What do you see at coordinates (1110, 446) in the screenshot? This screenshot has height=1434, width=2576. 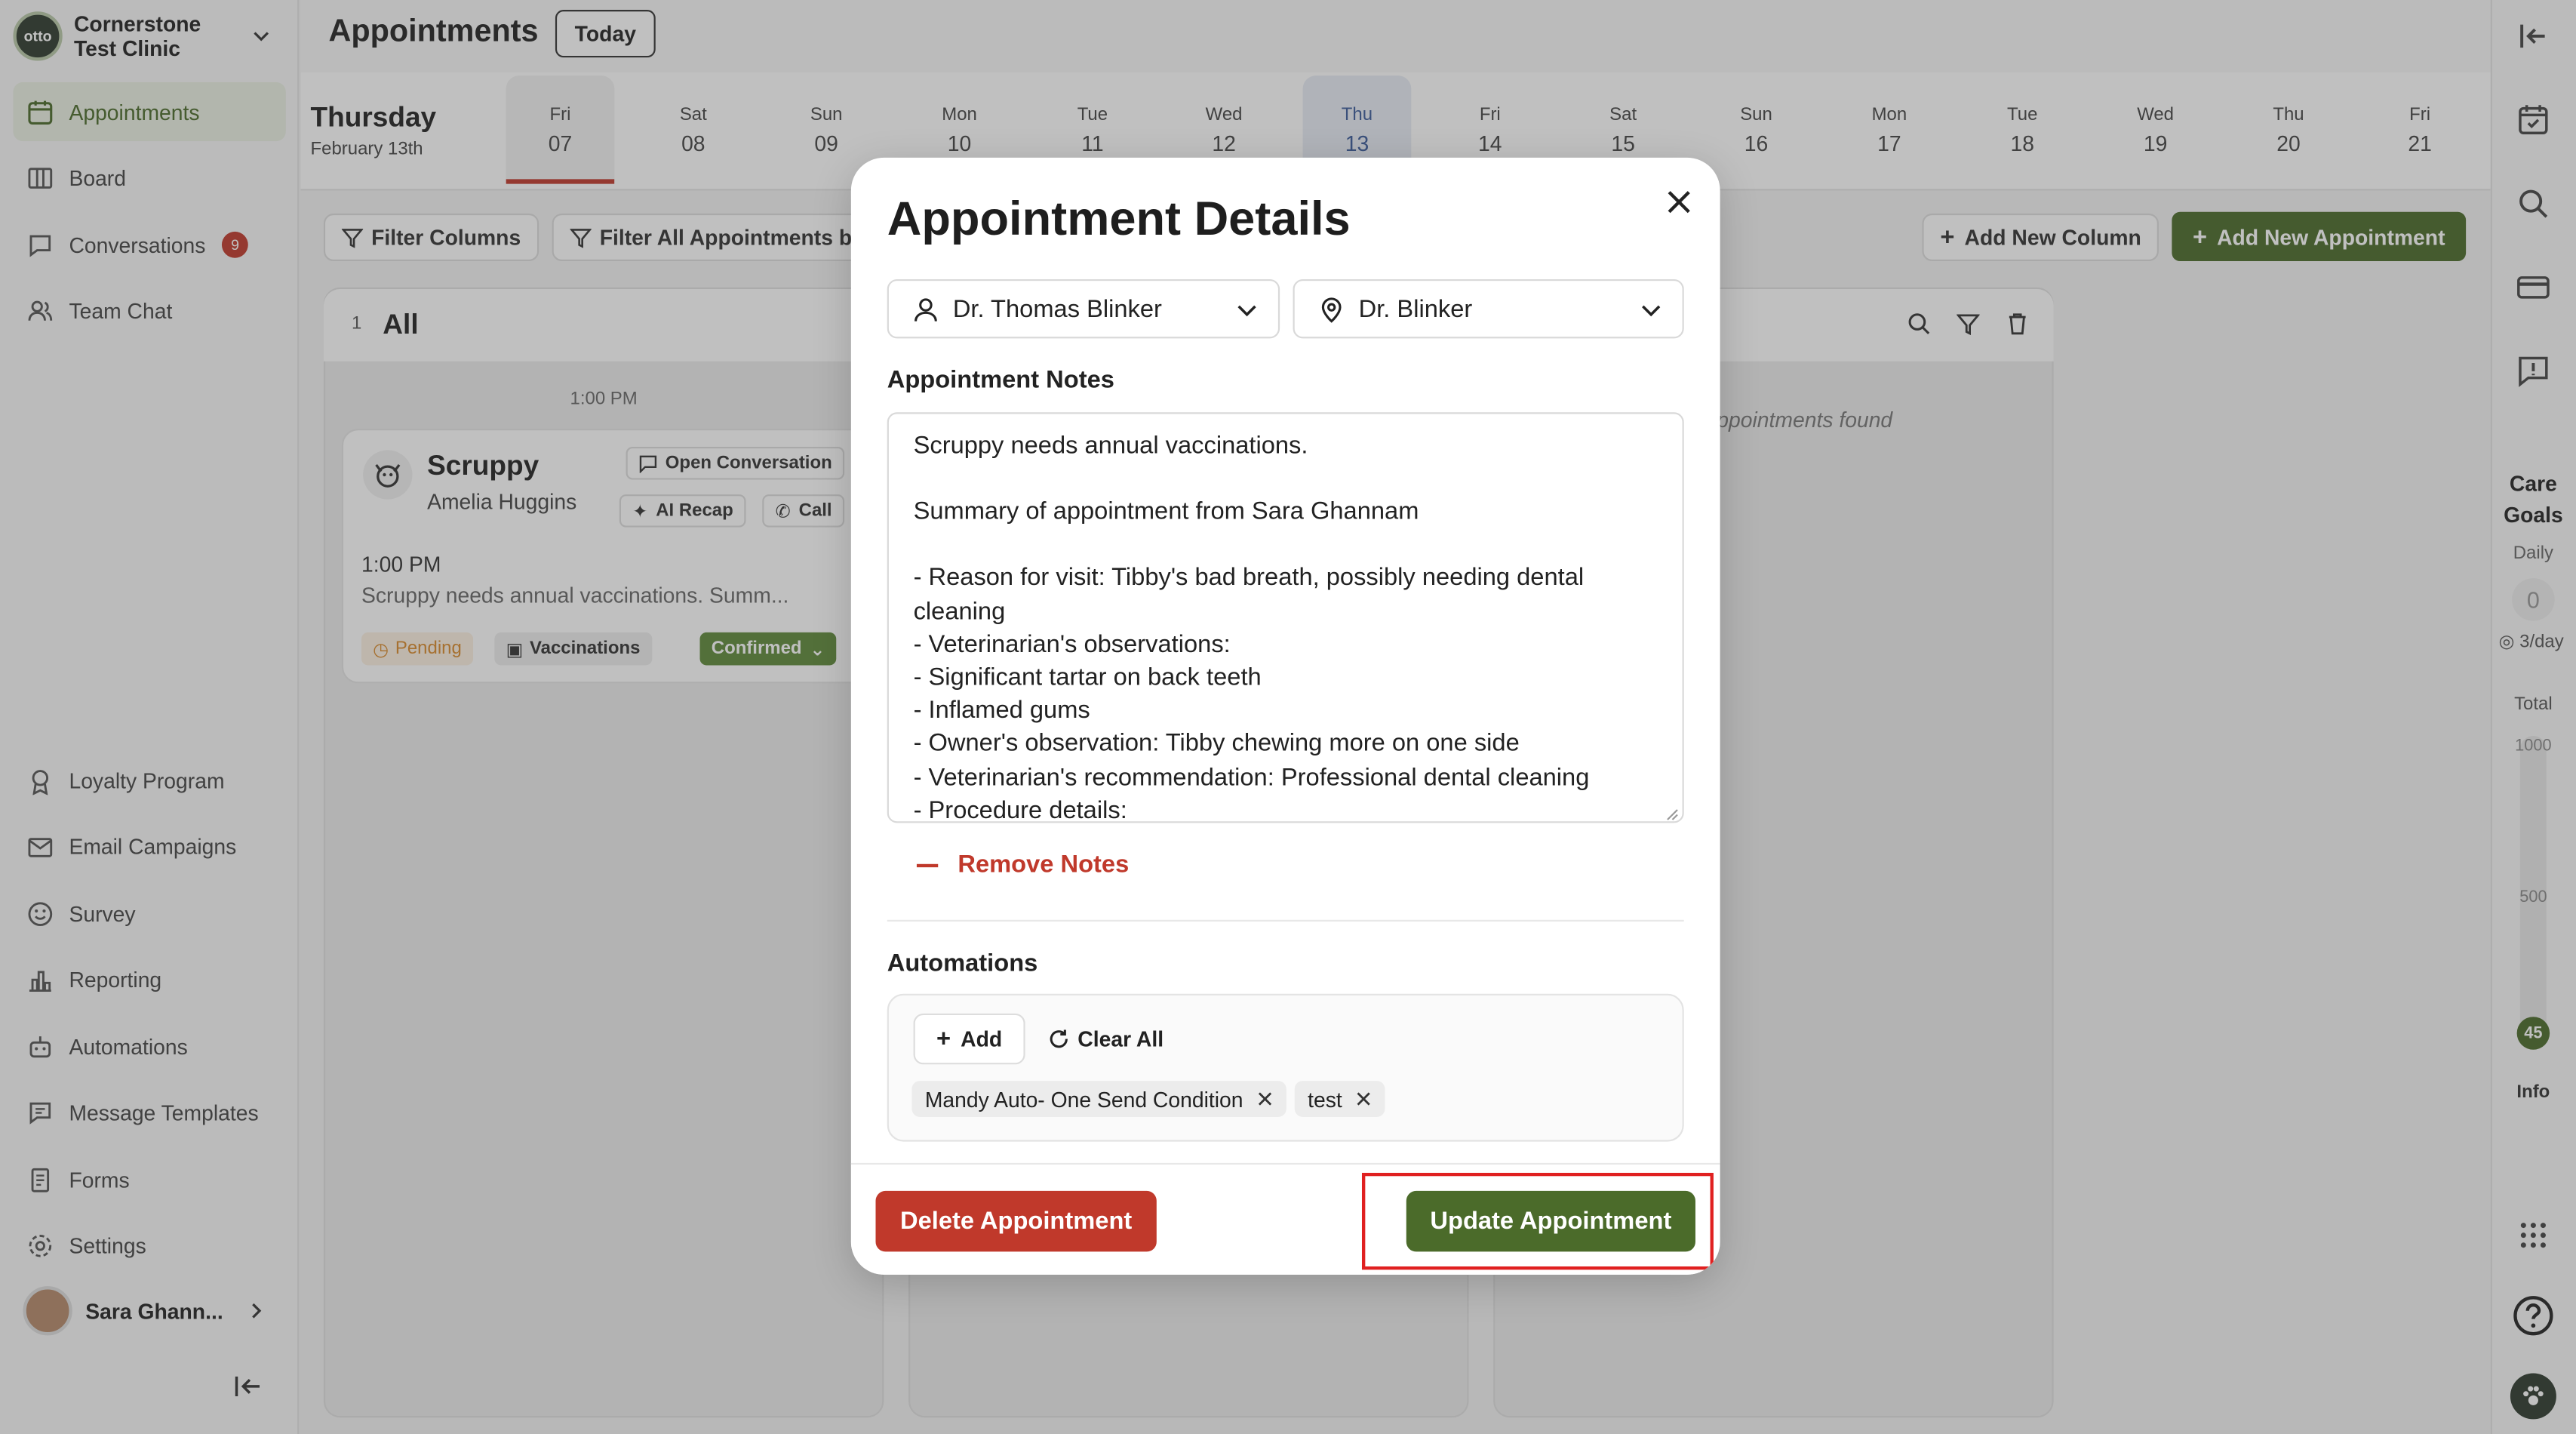 I see `notes-line: Scruppy needs annual vaccinations.` at bounding box center [1110, 446].